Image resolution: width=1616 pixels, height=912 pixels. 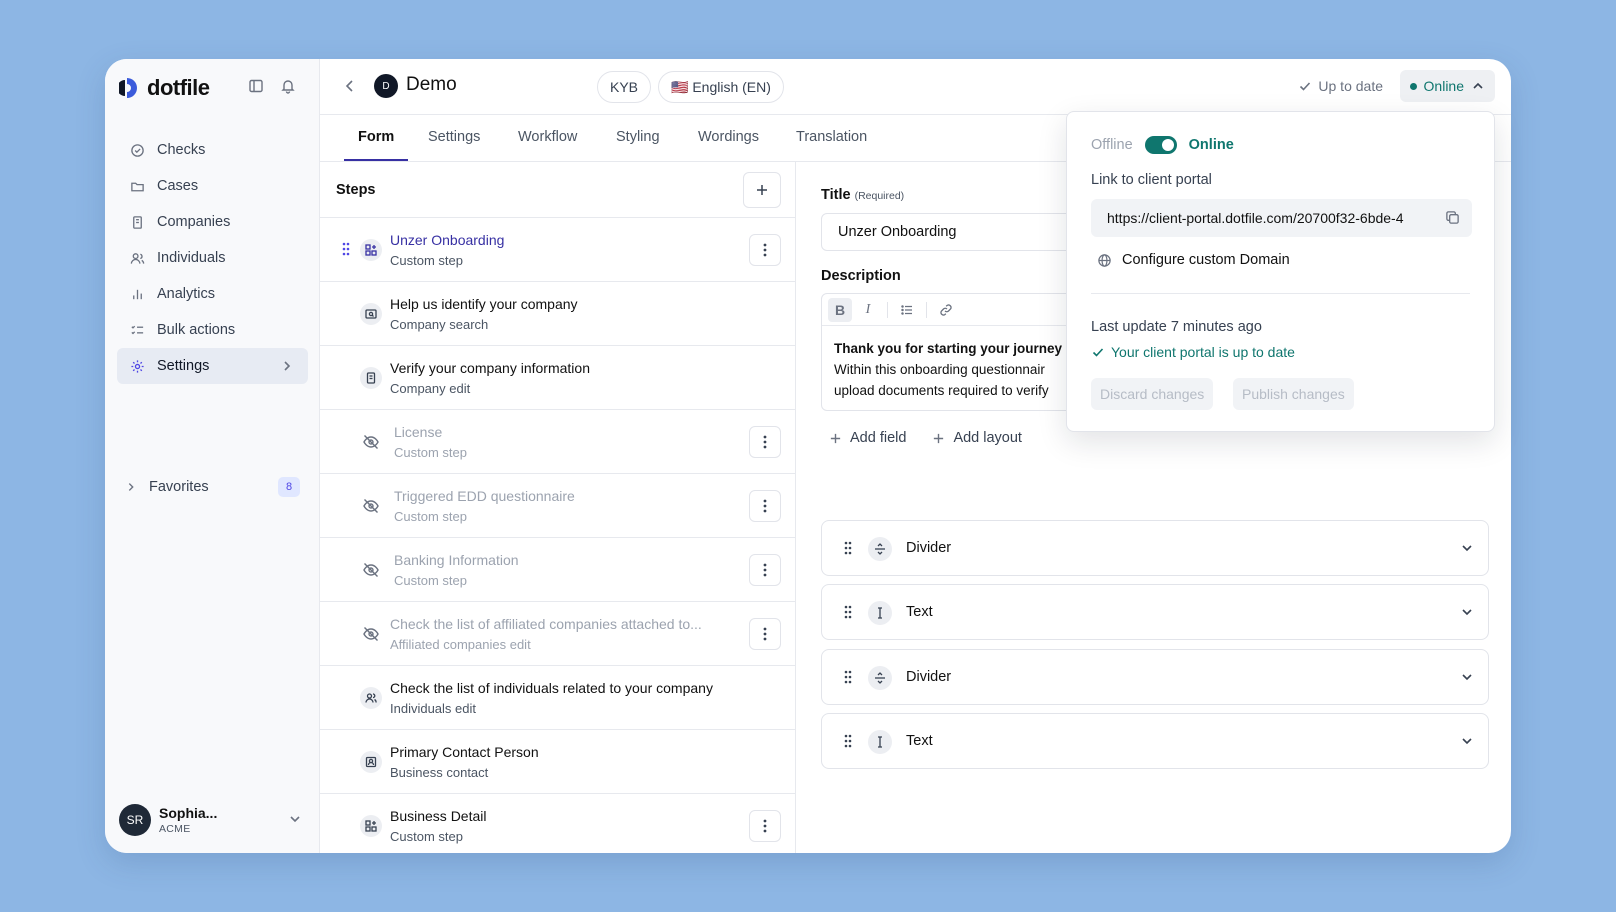 What do you see at coordinates (721, 87) in the screenshot?
I see `language-chip: 🇺🇸 English (EN)` at bounding box center [721, 87].